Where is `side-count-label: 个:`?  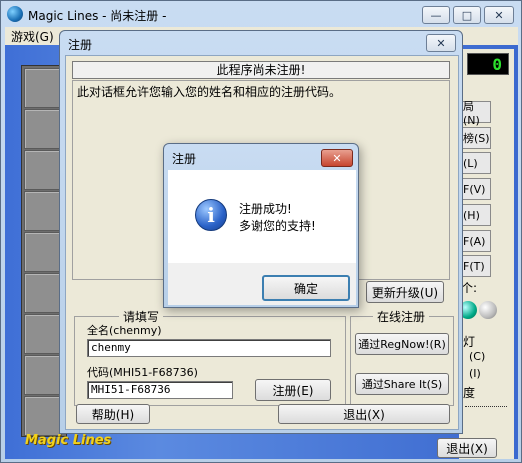
side-count-label: 个: is located at coordinates (469, 288).